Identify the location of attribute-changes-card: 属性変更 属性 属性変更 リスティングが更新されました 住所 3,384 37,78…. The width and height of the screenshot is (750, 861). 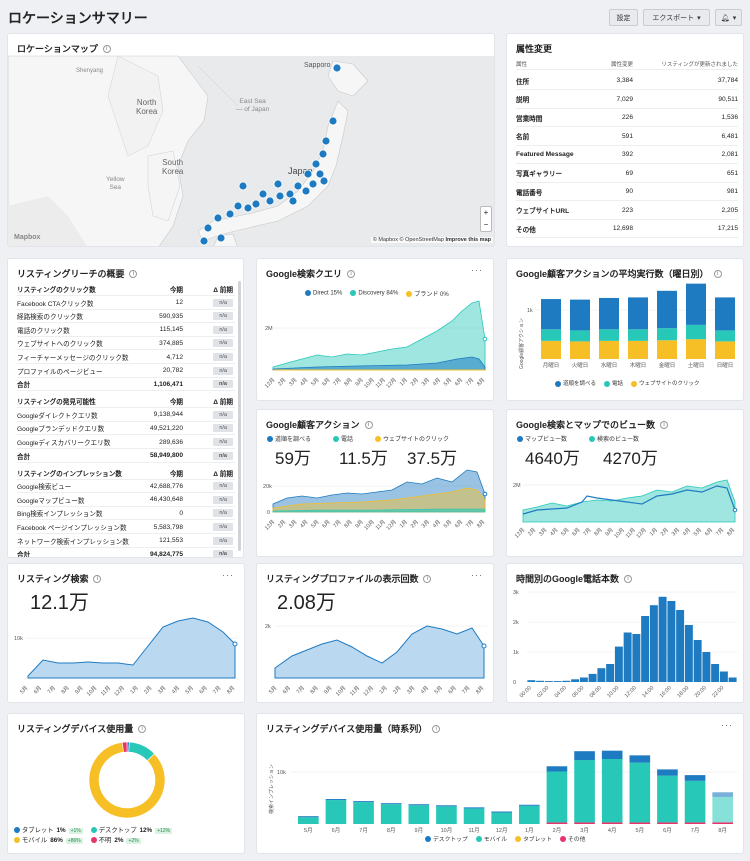
(625, 140).